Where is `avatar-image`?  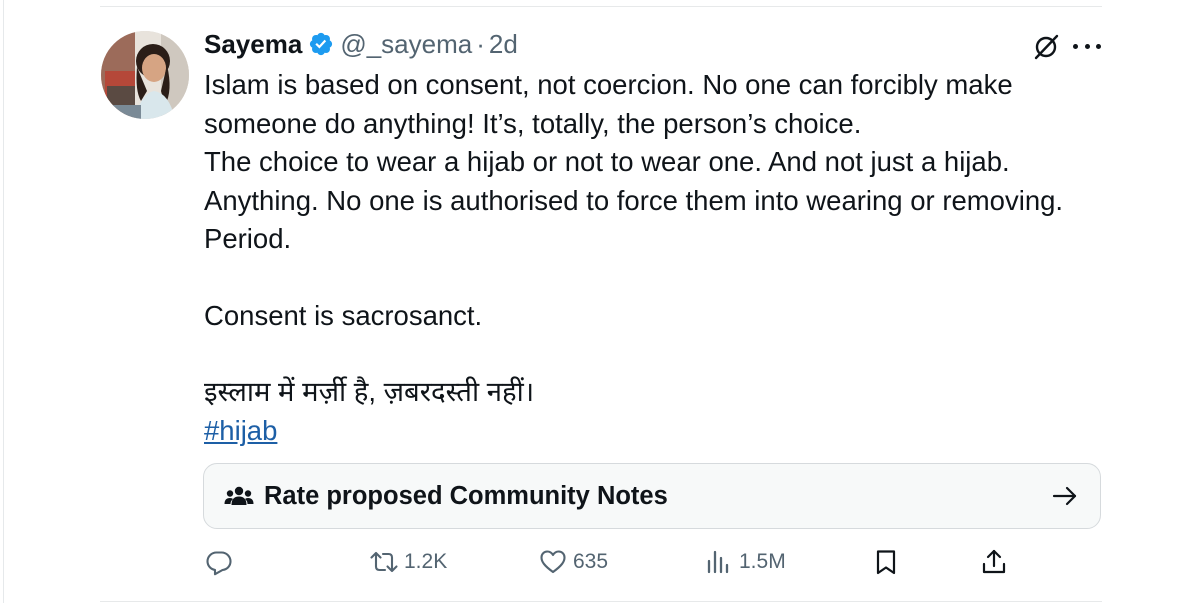 avatar-image is located at coordinates (145, 75).